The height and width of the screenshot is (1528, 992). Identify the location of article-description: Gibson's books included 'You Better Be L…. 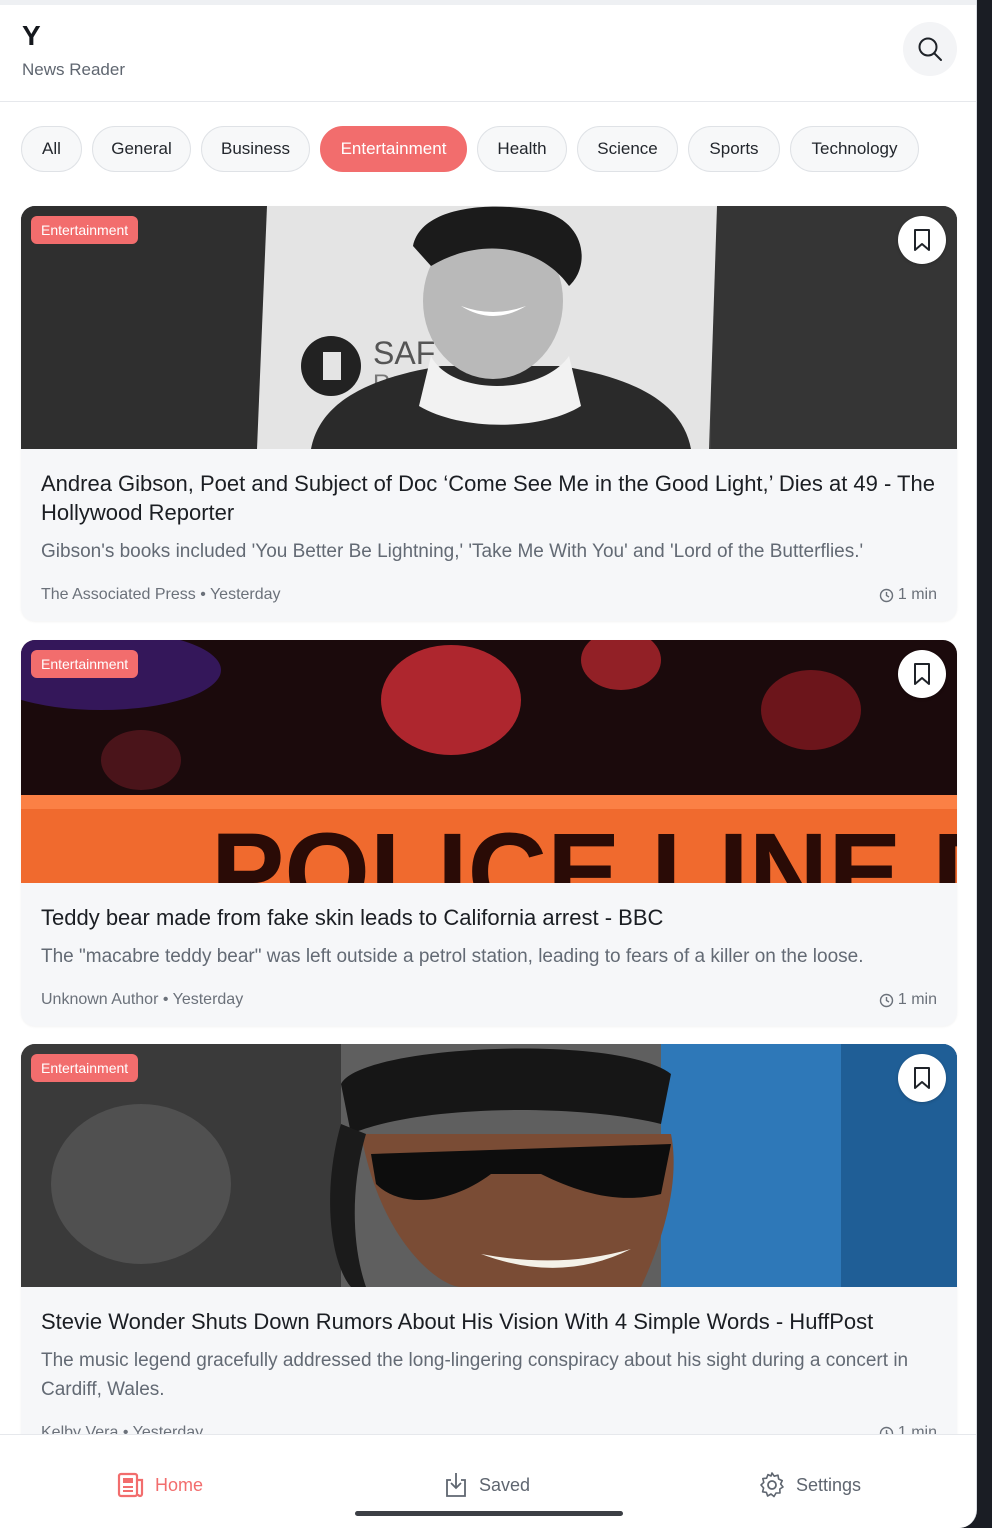
(452, 551).